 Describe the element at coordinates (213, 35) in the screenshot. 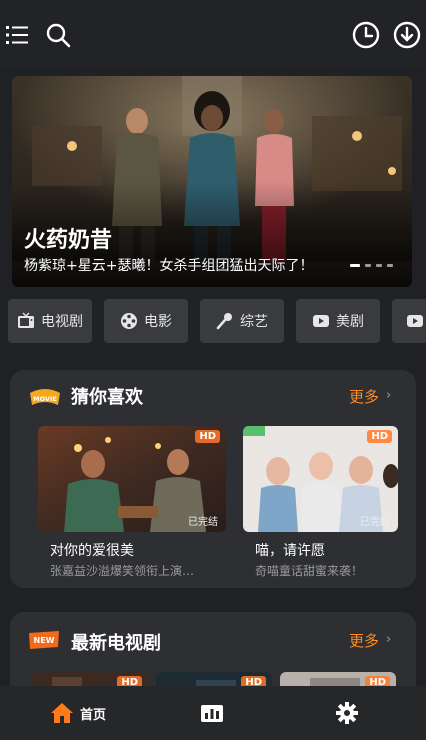

I see `top-bar` at that location.